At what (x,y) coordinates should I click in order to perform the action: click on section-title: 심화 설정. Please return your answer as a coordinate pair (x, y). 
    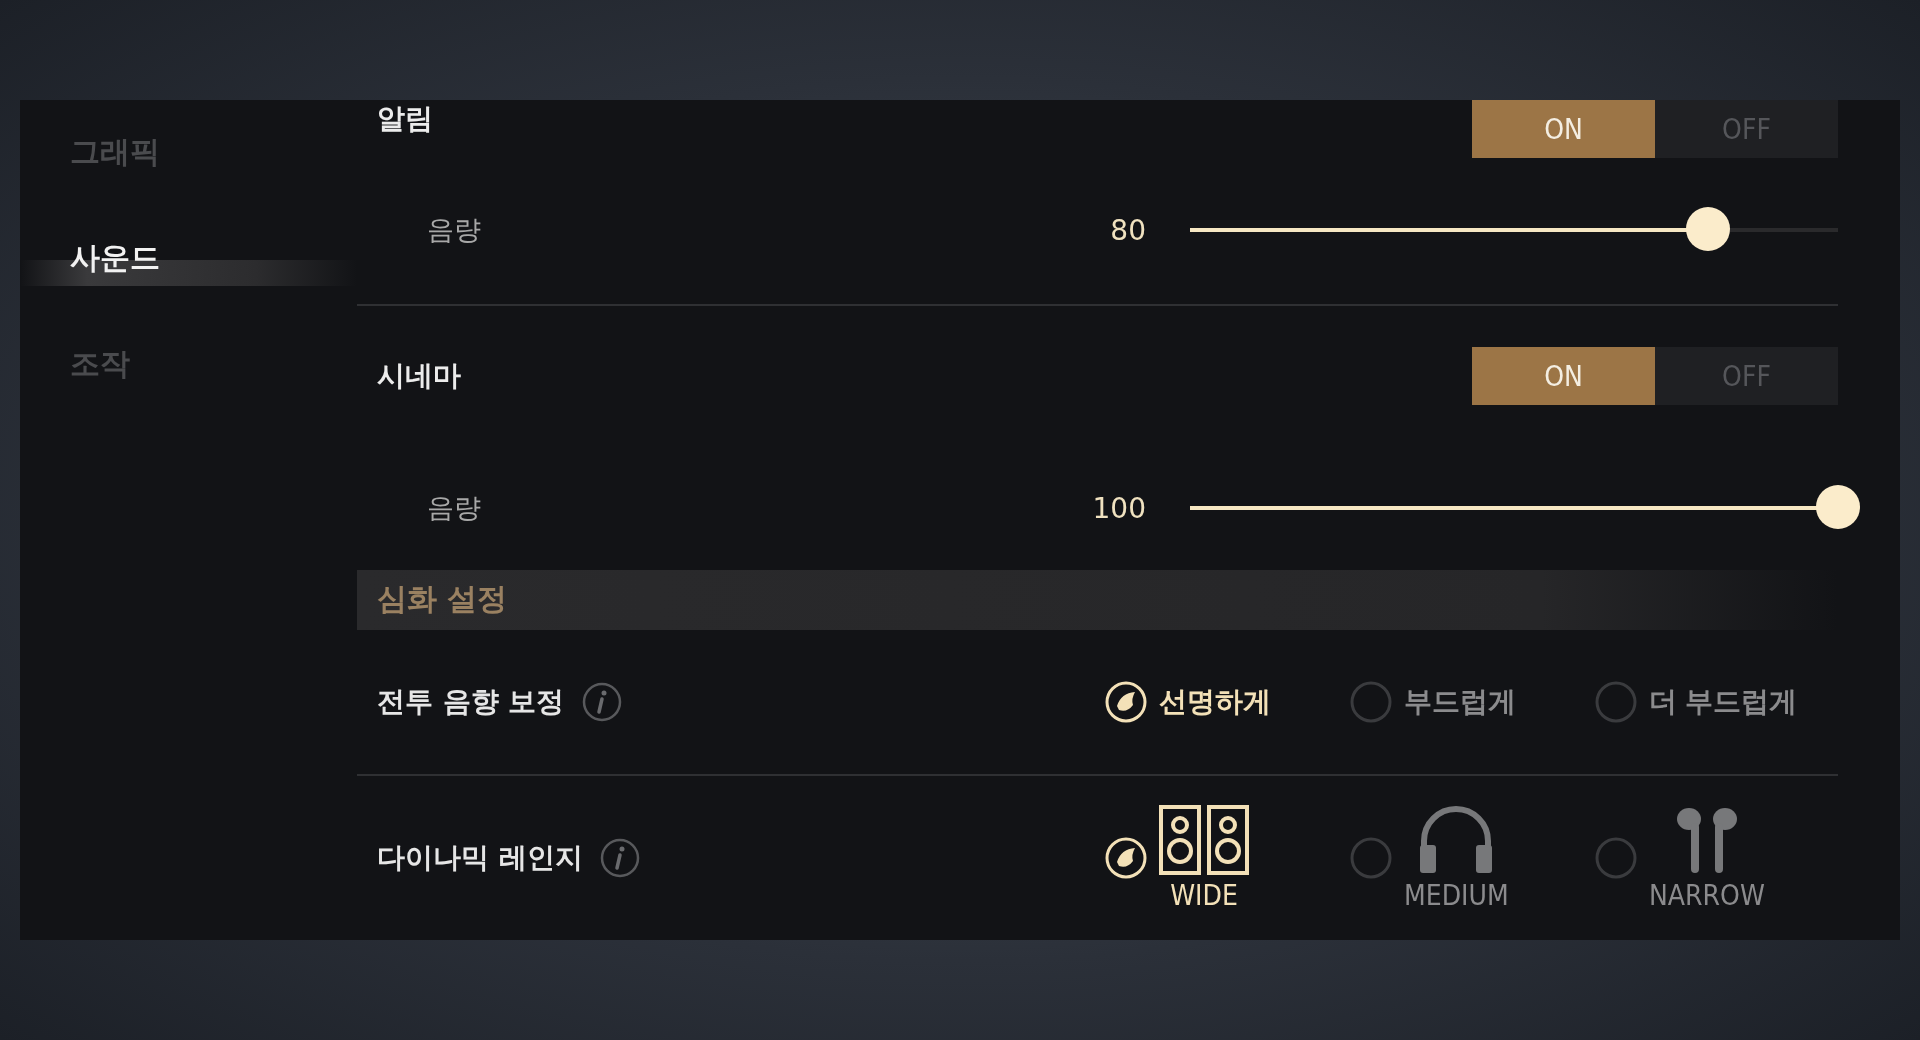
    Looking at the image, I should click on (442, 599).